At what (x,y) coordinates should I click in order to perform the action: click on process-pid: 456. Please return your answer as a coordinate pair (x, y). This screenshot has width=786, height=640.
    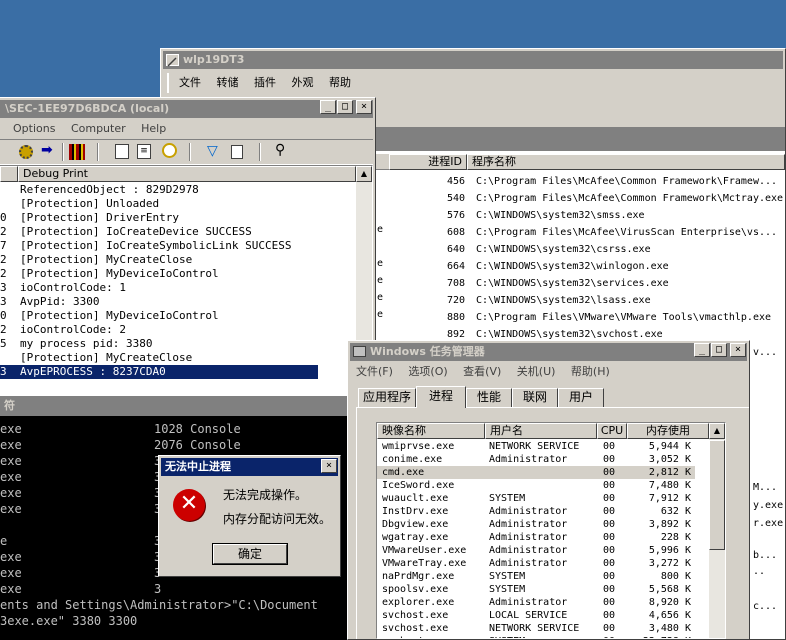
    Looking at the image, I should click on (455, 181).